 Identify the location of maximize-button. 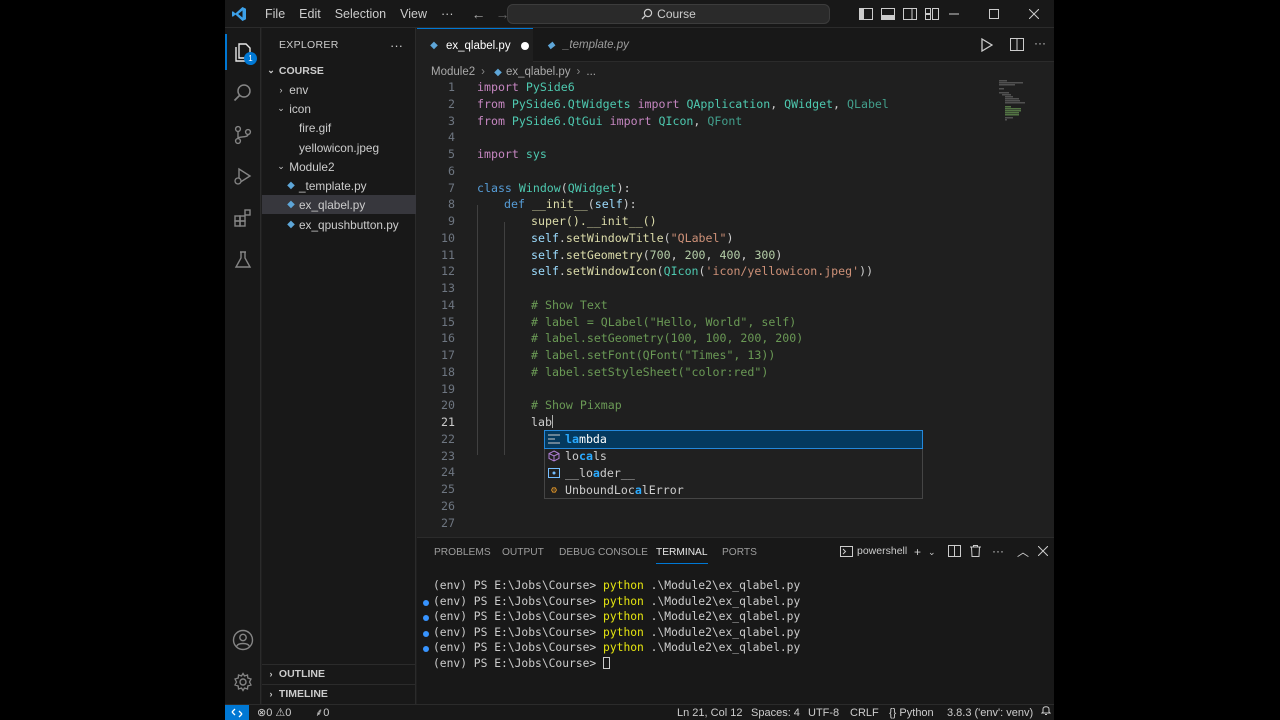
(994, 14).